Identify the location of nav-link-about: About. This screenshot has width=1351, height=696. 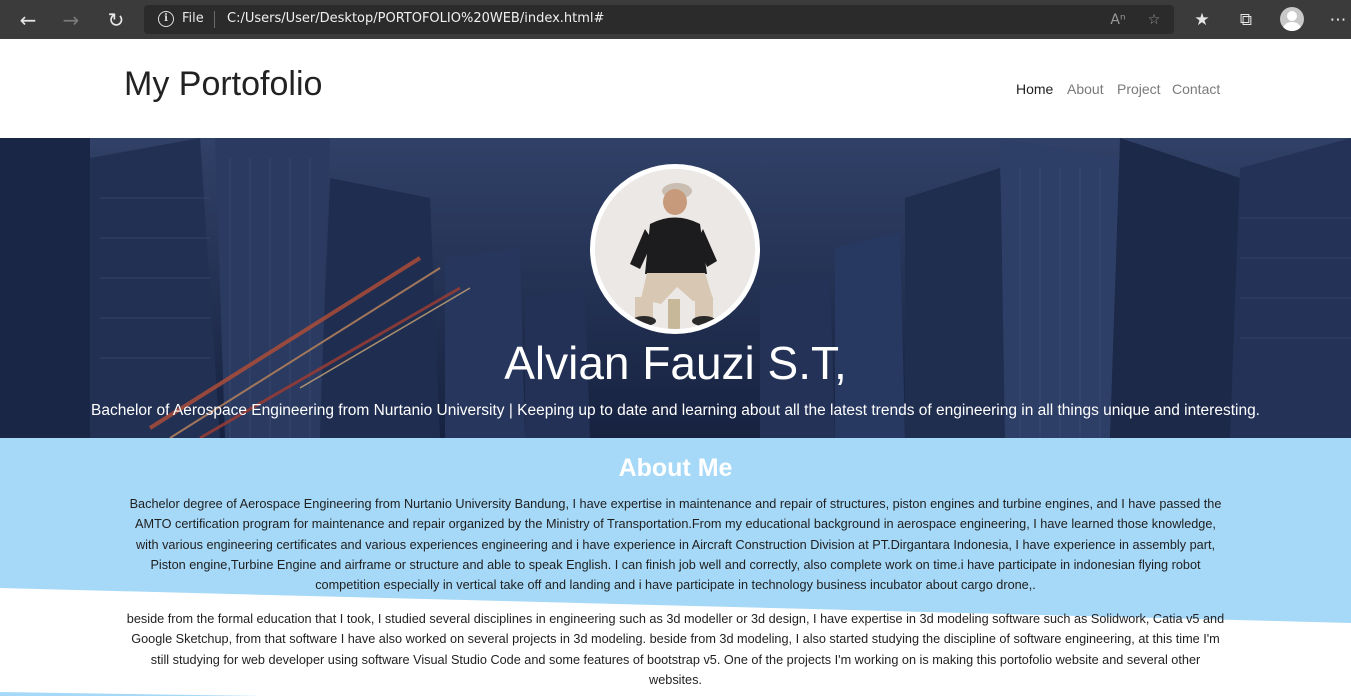
(1085, 89).